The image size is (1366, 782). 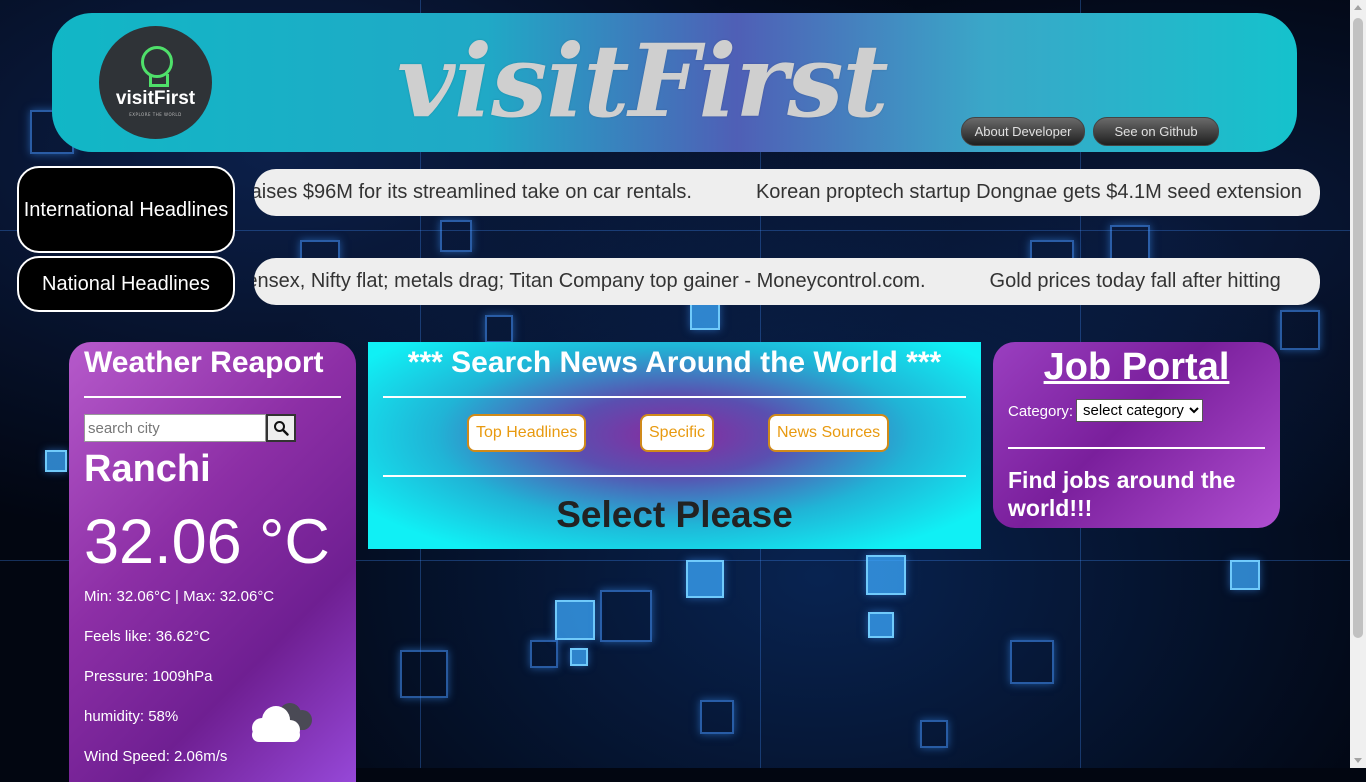 What do you see at coordinates (1023, 131) in the screenshot?
I see `about-developer-button: About Developer` at bounding box center [1023, 131].